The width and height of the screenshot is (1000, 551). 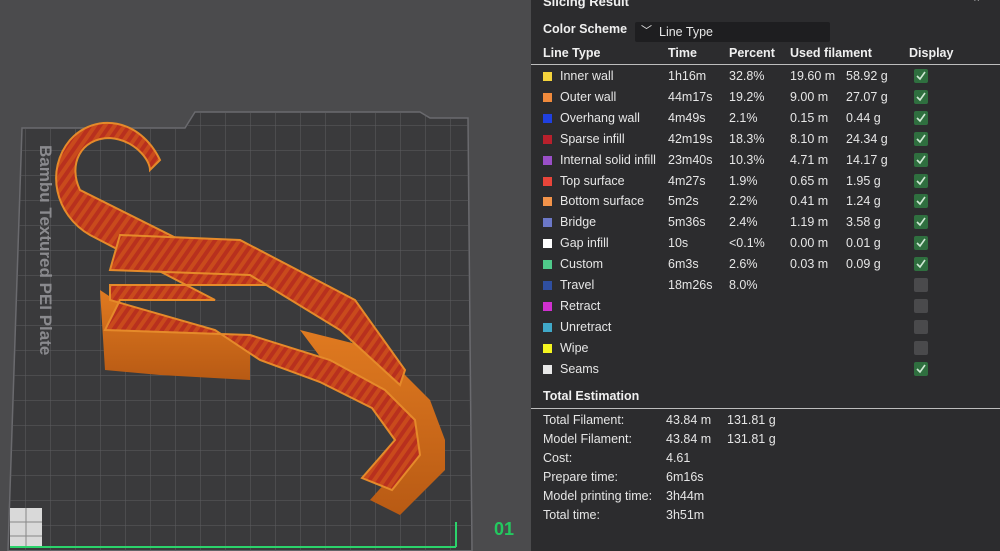 I want to click on line-type-weight: 24.34 g, so click(x=867, y=138).